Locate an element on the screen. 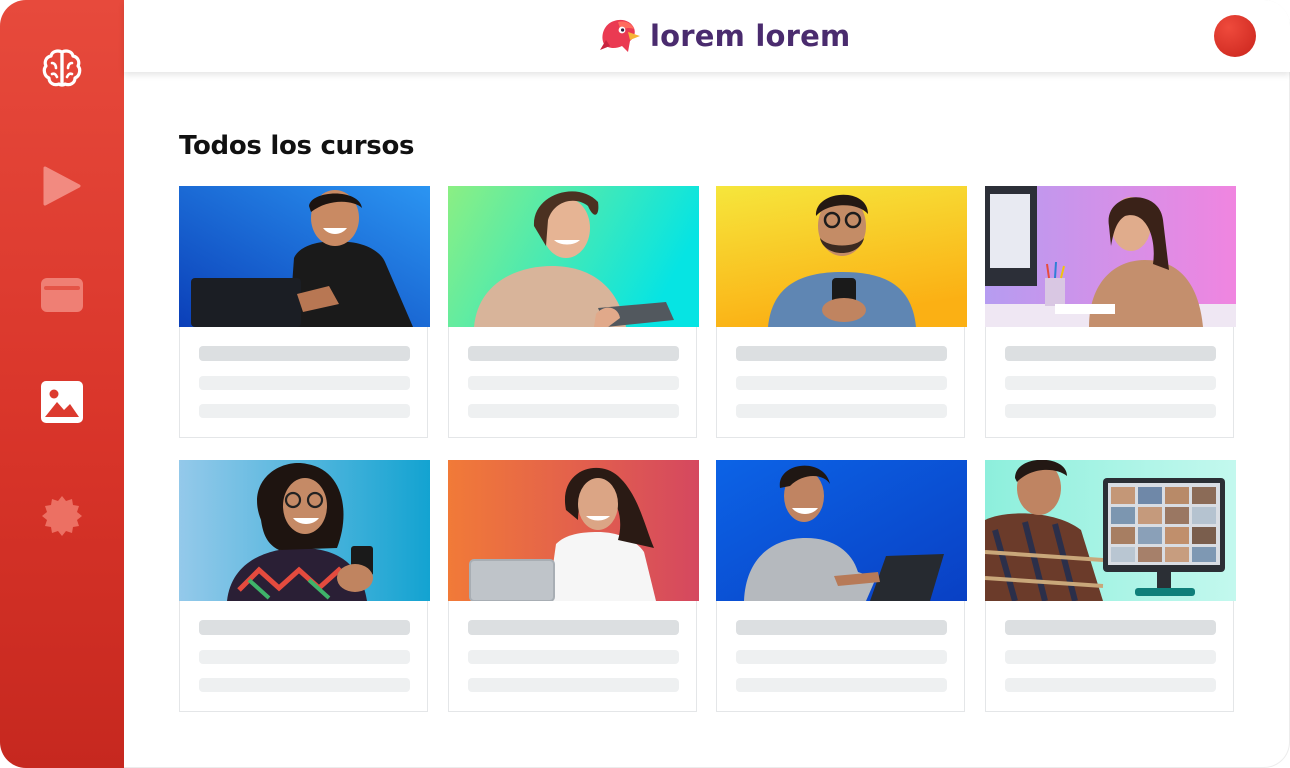  sidebar-item-play is located at coordinates (62, 186).